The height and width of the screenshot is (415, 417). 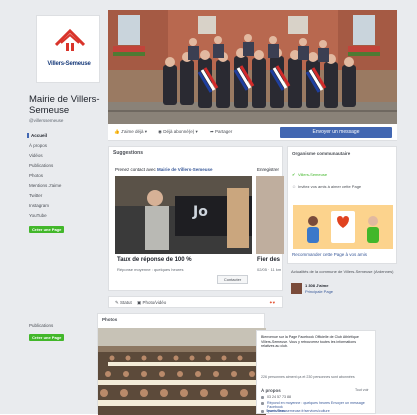 What do you see at coordinates (276, 411) in the screenshot?
I see `about-category: Sports Team` at bounding box center [276, 411].